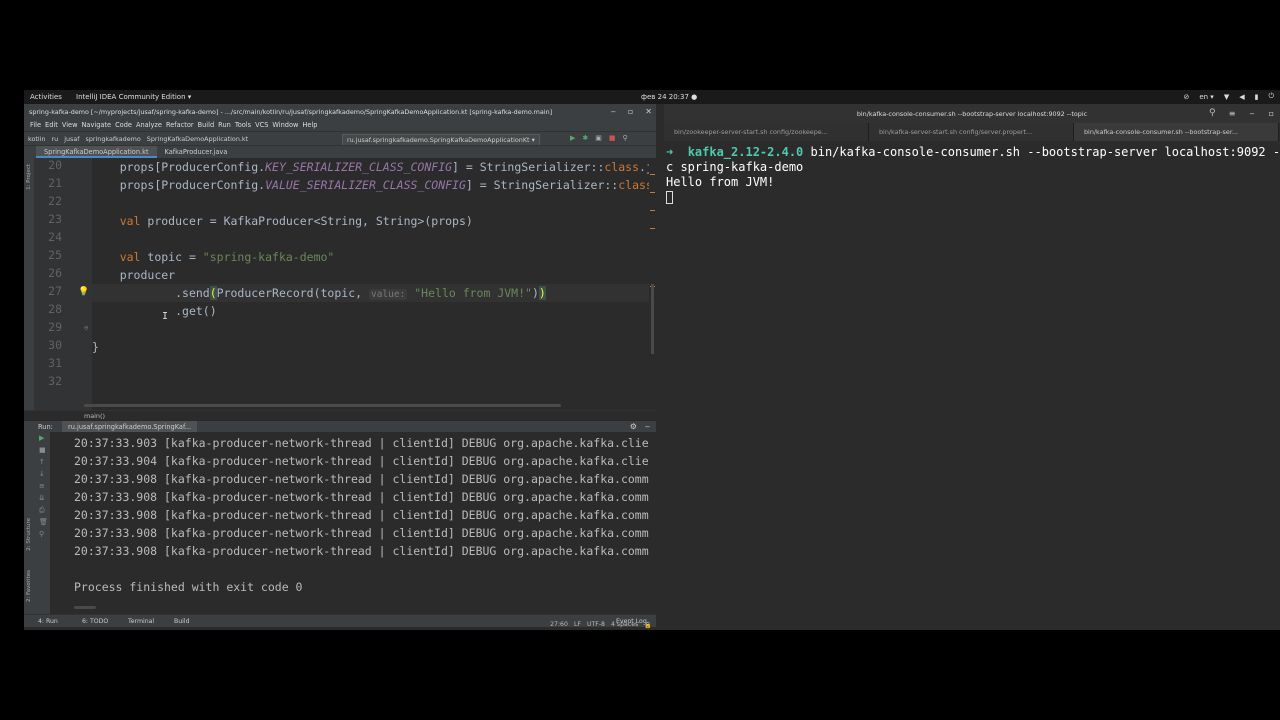 The height and width of the screenshot is (720, 1280). What do you see at coordinates (42, 474) in the screenshot?
I see `down-icon: ↓` at bounding box center [42, 474].